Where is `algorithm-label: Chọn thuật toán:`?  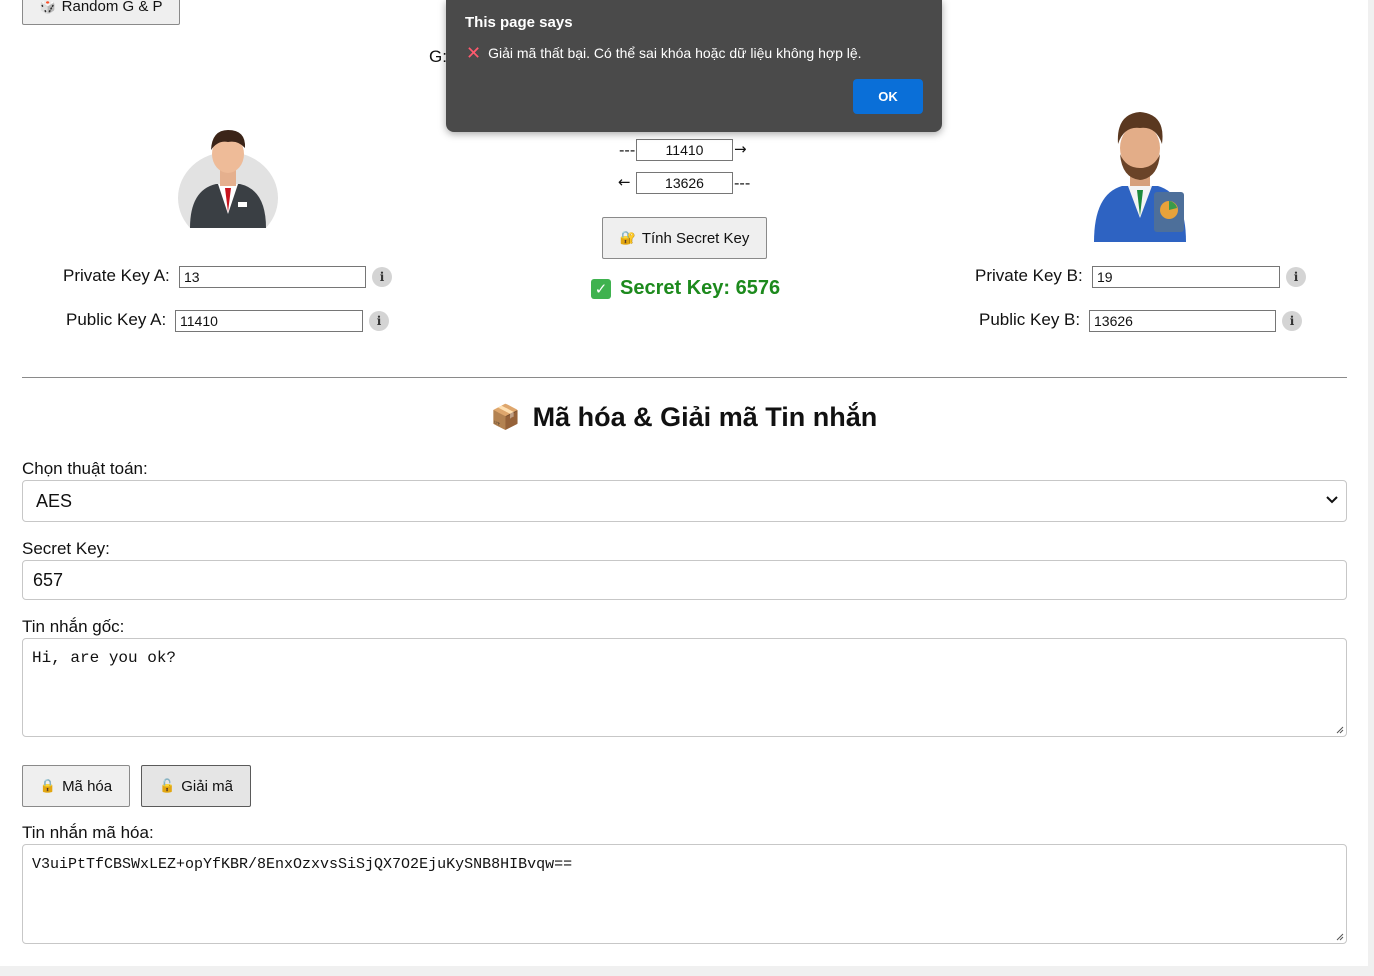
algorithm-label: Chọn thuật toán: is located at coordinates (85, 468).